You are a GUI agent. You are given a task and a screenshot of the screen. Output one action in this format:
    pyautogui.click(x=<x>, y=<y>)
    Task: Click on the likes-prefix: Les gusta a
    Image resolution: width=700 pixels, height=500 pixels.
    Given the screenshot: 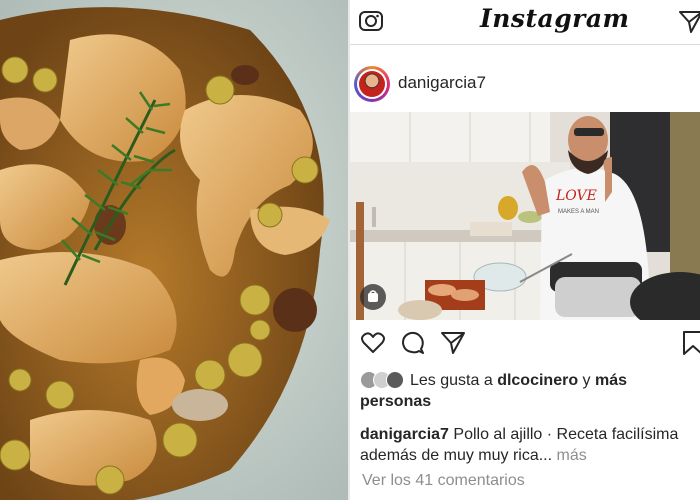 What is the action you would take?
    pyautogui.click(x=451, y=380)
    